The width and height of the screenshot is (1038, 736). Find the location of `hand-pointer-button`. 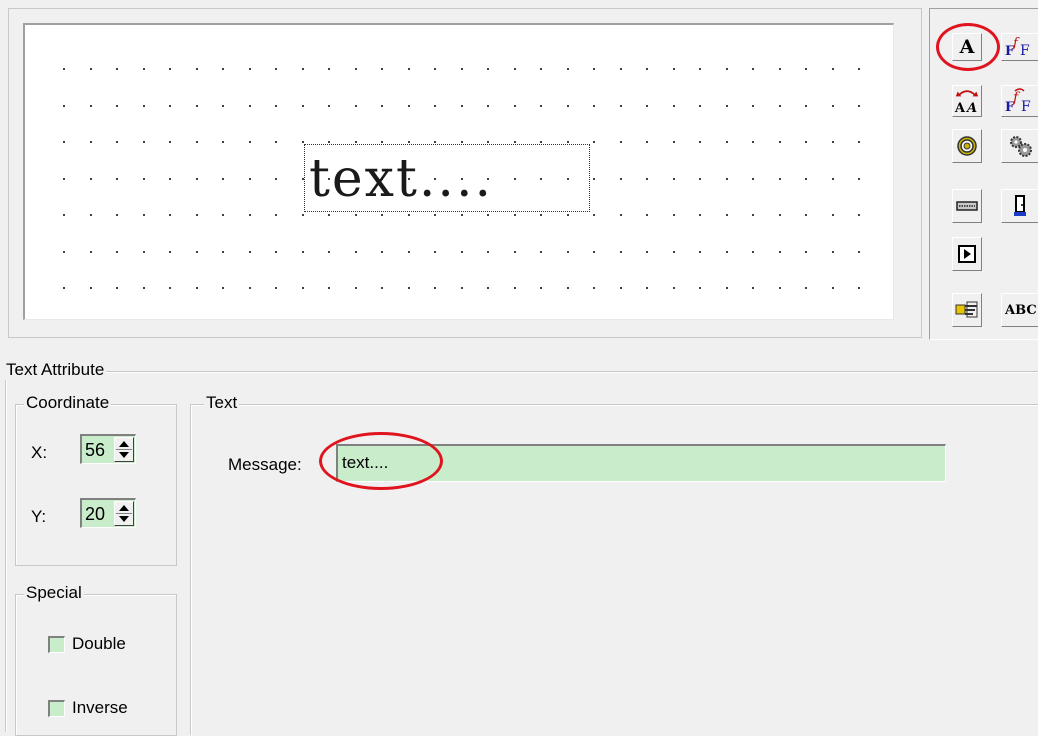

hand-pointer-button is located at coordinates (967, 310).